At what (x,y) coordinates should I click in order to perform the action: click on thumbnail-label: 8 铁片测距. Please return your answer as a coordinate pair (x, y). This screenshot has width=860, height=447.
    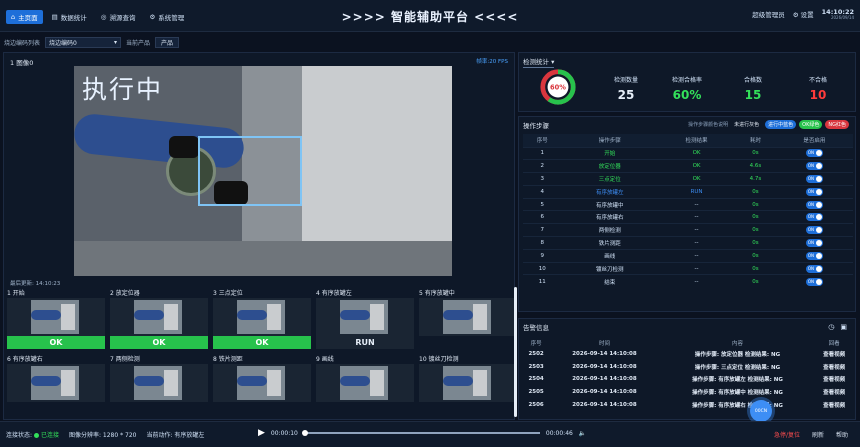
    Looking at the image, I should click on (228, 359).